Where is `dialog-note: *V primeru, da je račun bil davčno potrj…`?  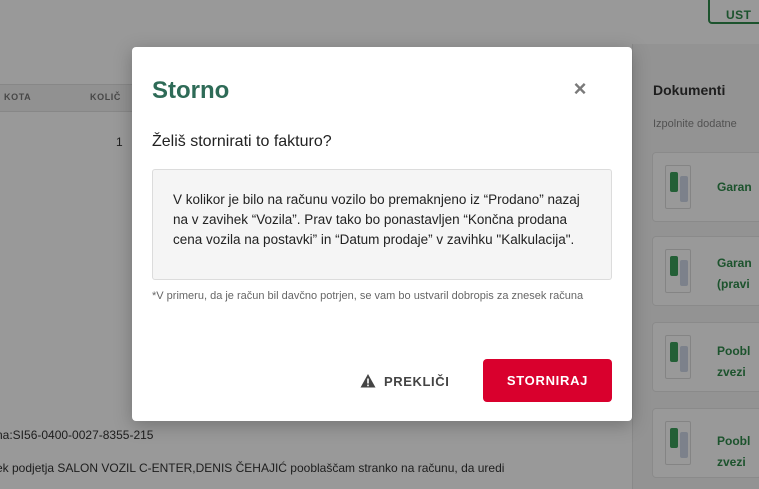 dialog-note: *V primeru, da je račun bil davčno potrj… is located at coordinates (368, 296).